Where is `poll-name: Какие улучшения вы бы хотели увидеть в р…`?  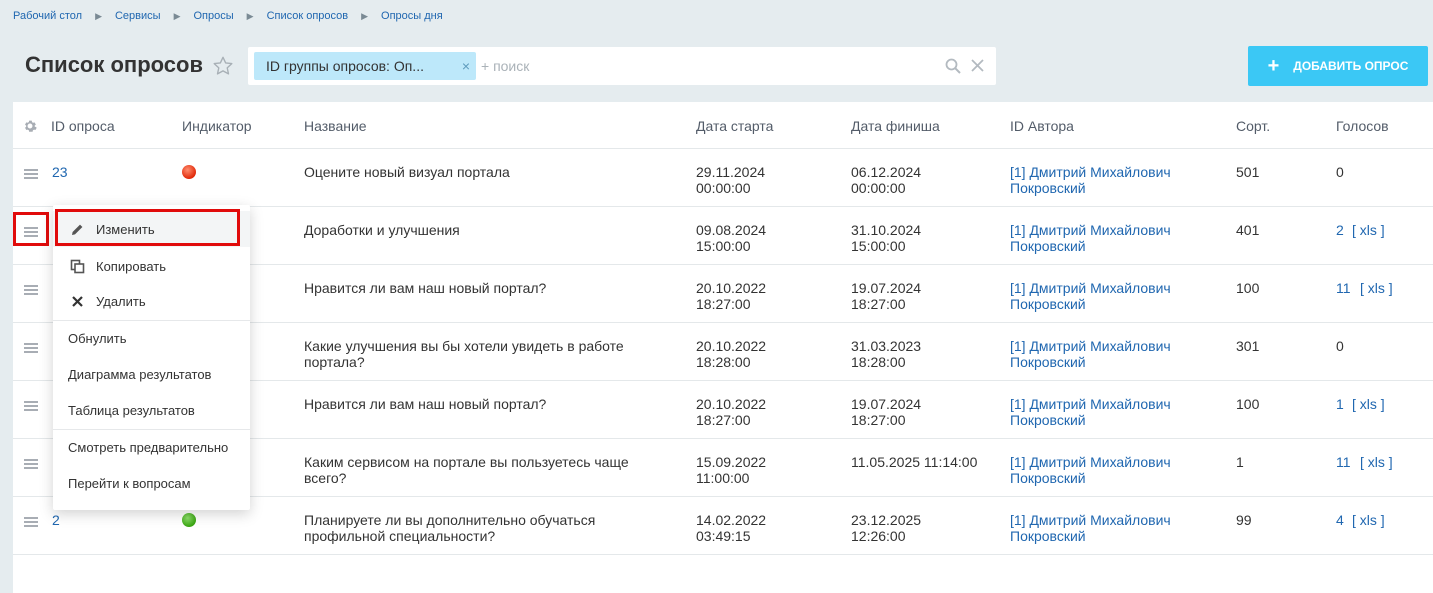 poll-name: Какие улучшения вы бы хотели увидеть в р… is located at coordinates (464, 354).